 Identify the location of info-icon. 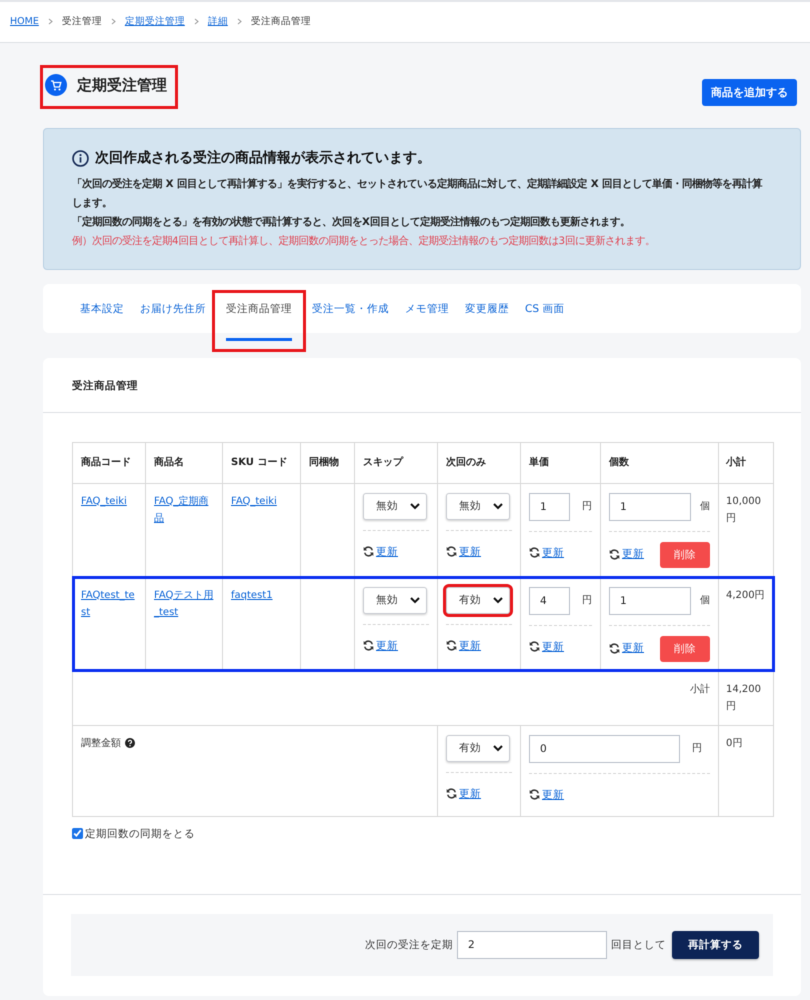
(80, 158).